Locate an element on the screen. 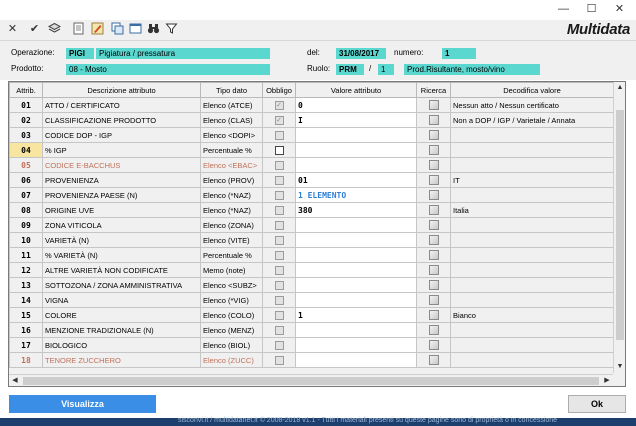  attribute-type-cell: Elenco (VITE) is located at coordinates (231, 240).